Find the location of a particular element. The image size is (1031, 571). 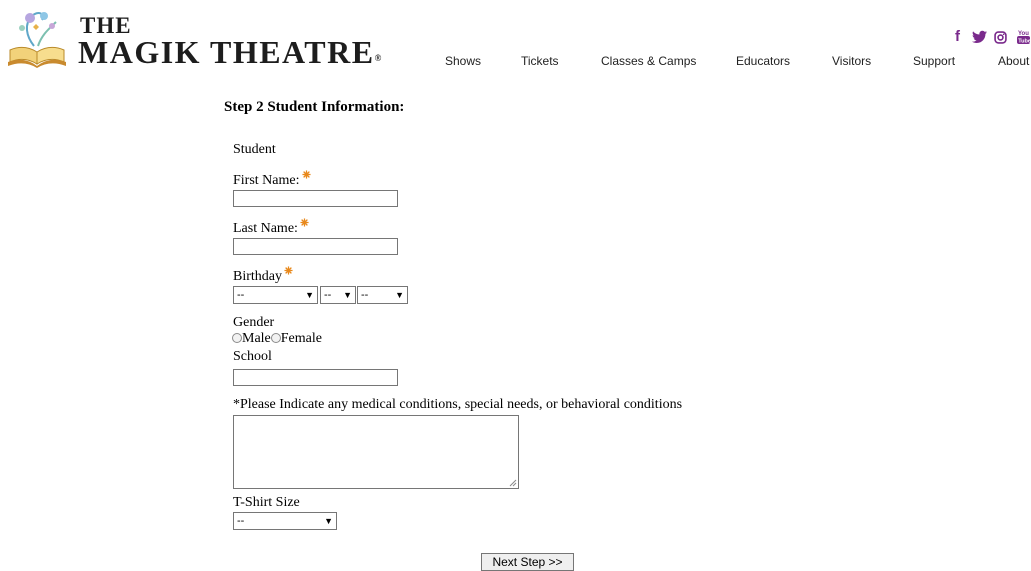

birthday-year-value: -- is located at coordinates (365, 295).